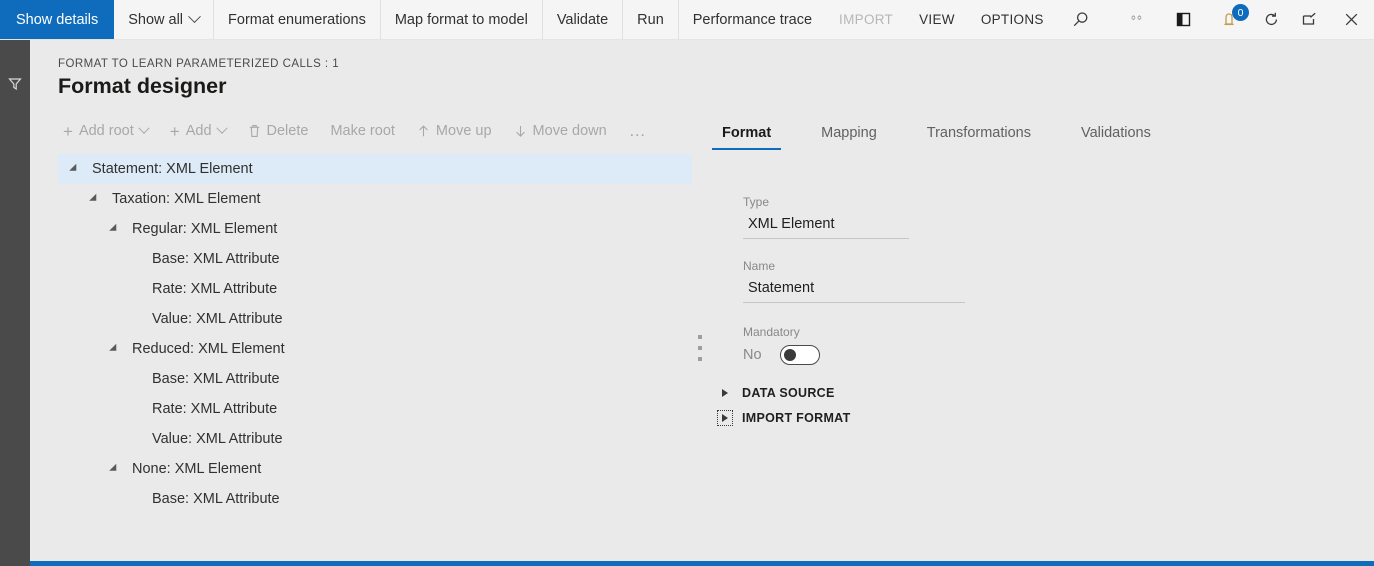 The width and height of the screenshot is (1374, 566). I want to click on toolbar-item-map-format-to-model: Map format to model, so click(462, 19).